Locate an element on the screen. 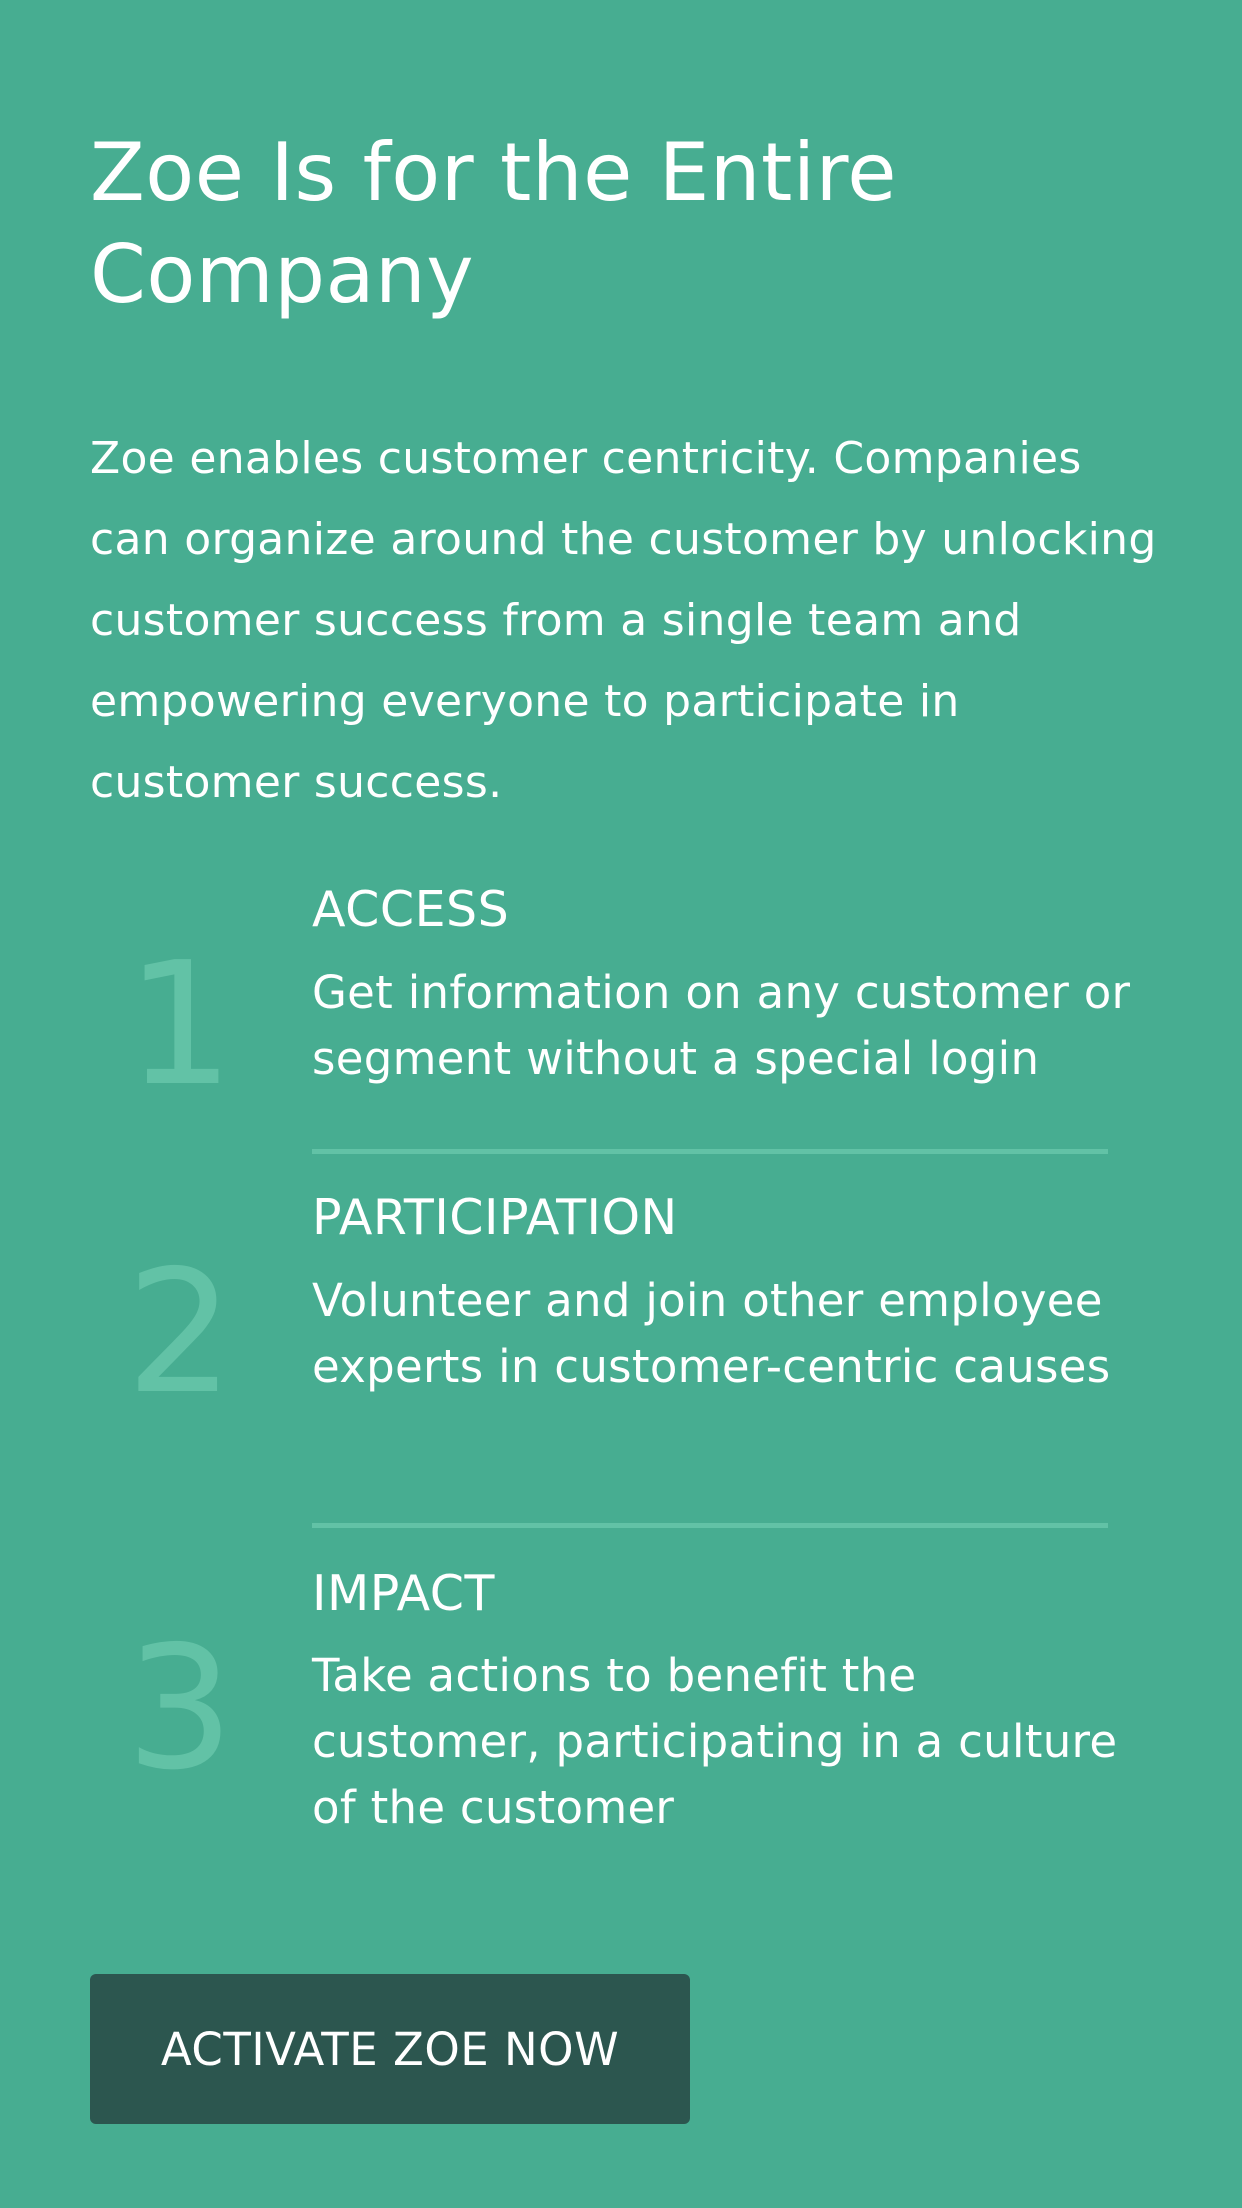 Image resolution: width=1242 pixels, height=2208 pixels. step-heading: ACCESS is located at coordinates (411, 909).